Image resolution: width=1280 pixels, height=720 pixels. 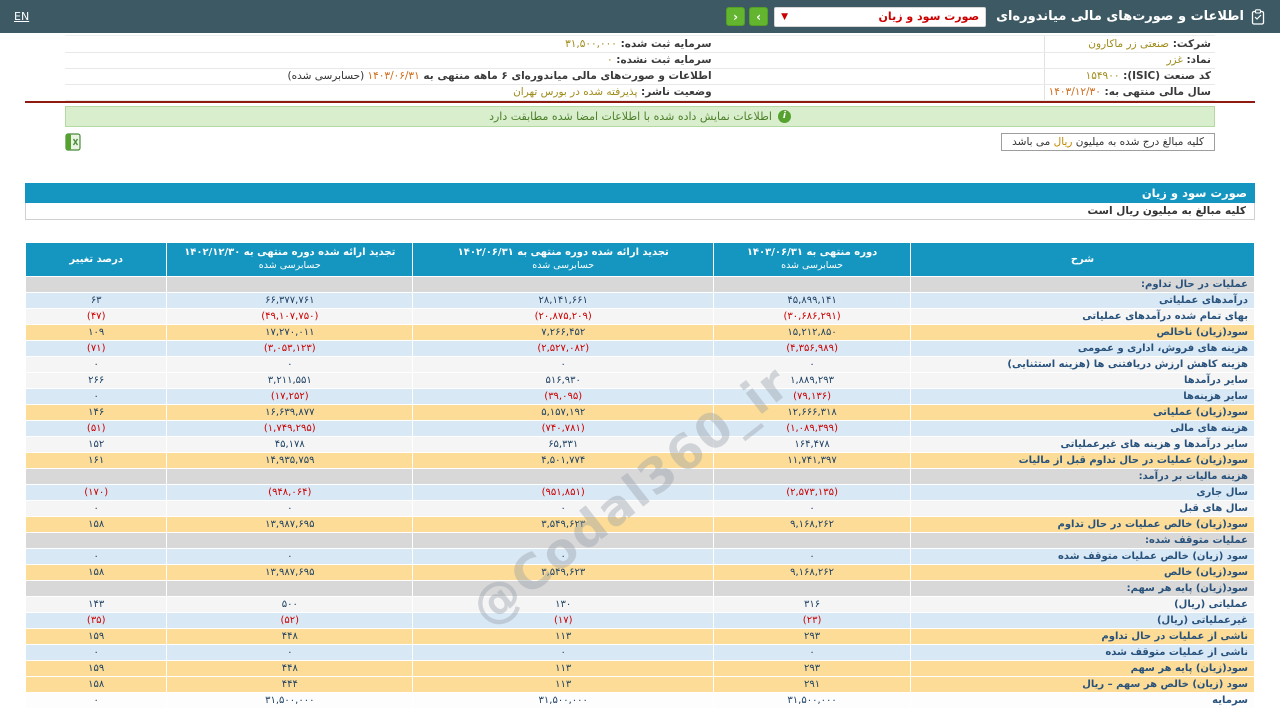 I want to click on info-suffix: (حسابرسی شده), so click(x=327, y=76).